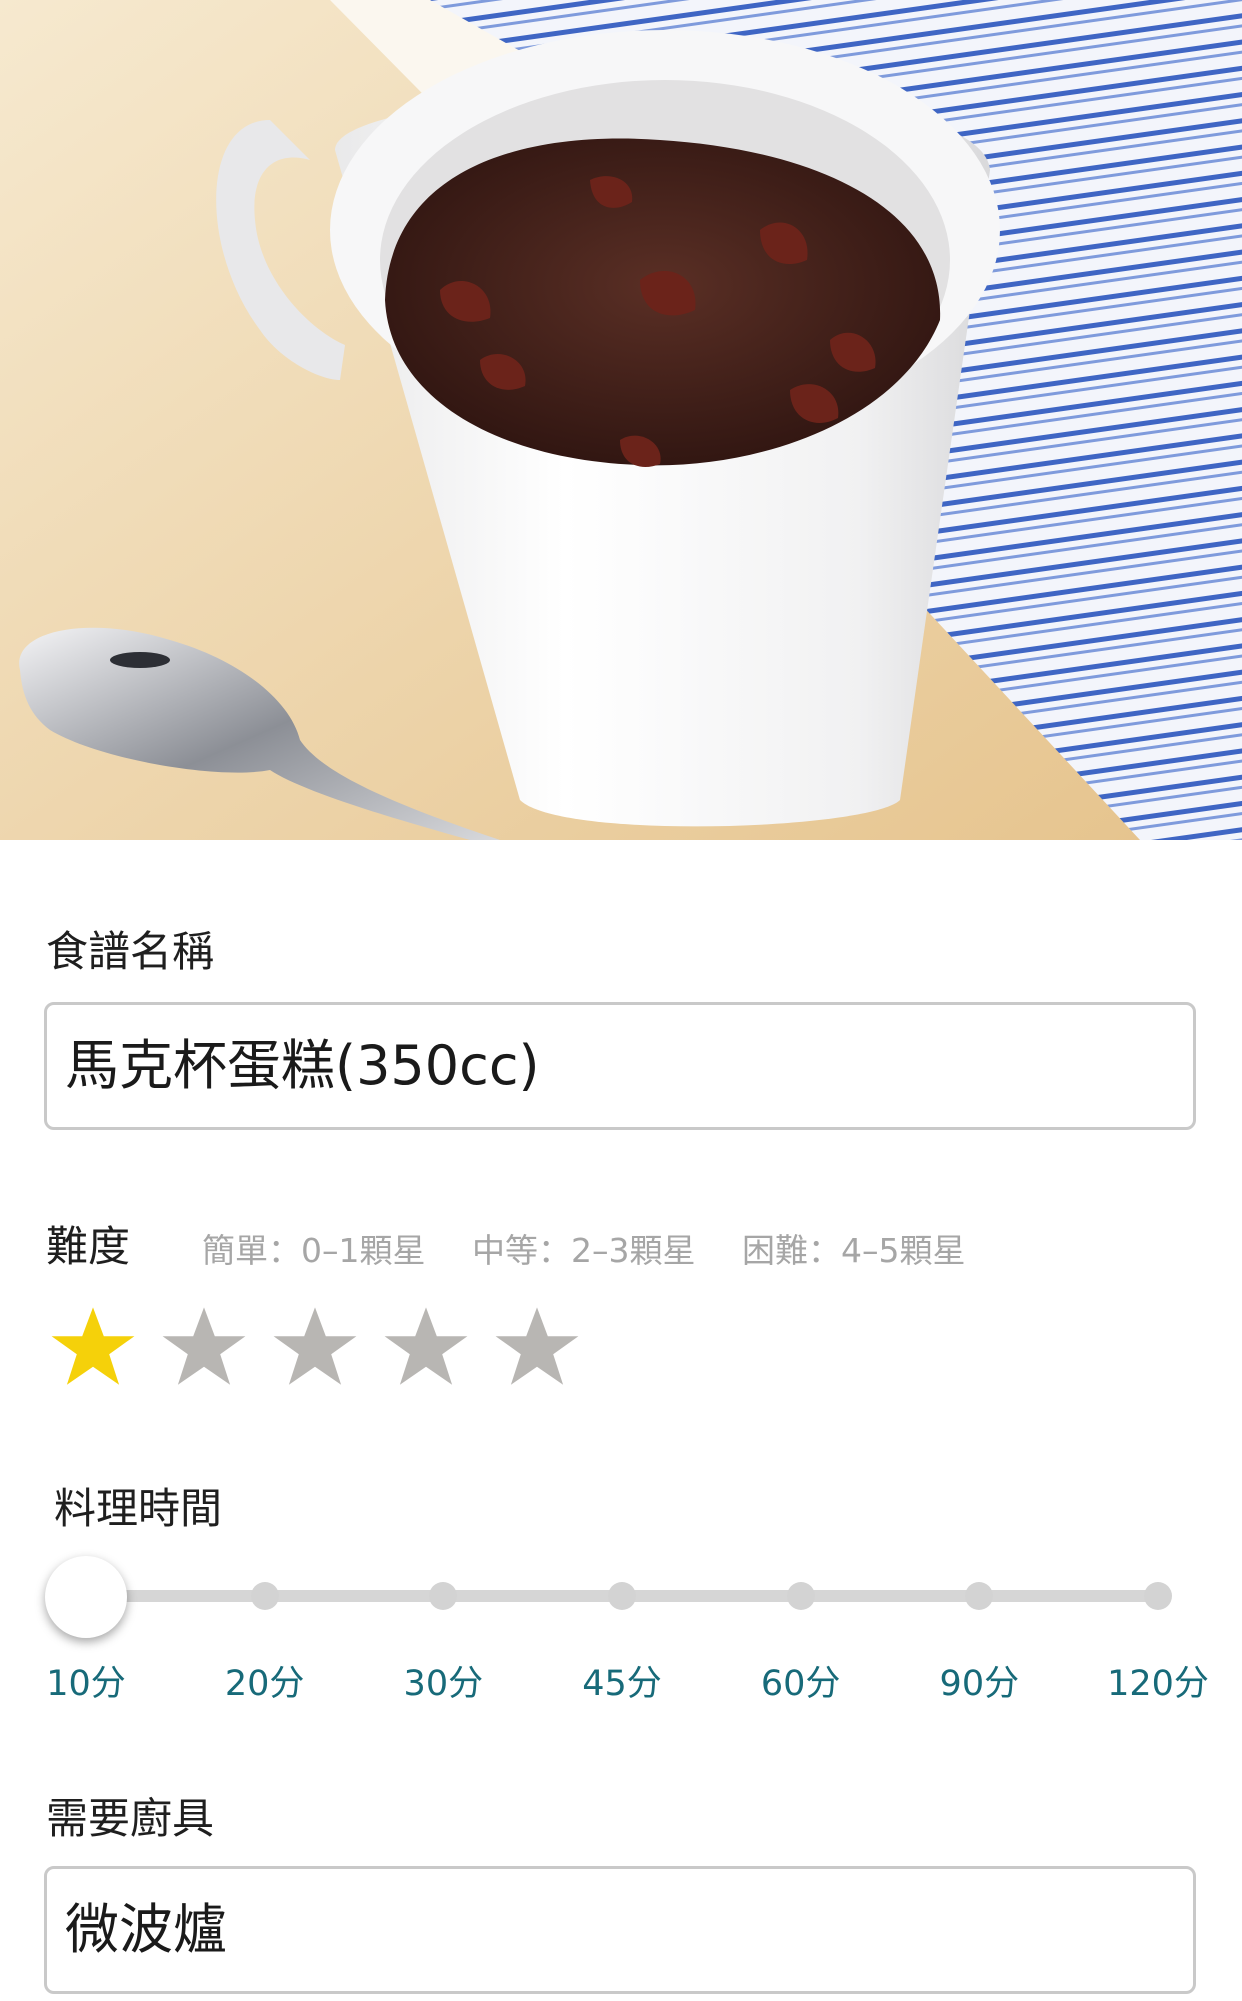 Image resolution: width=1242 pixels, height=2001 pixels. I want to click on slider-thumb, so click(86, 1597).